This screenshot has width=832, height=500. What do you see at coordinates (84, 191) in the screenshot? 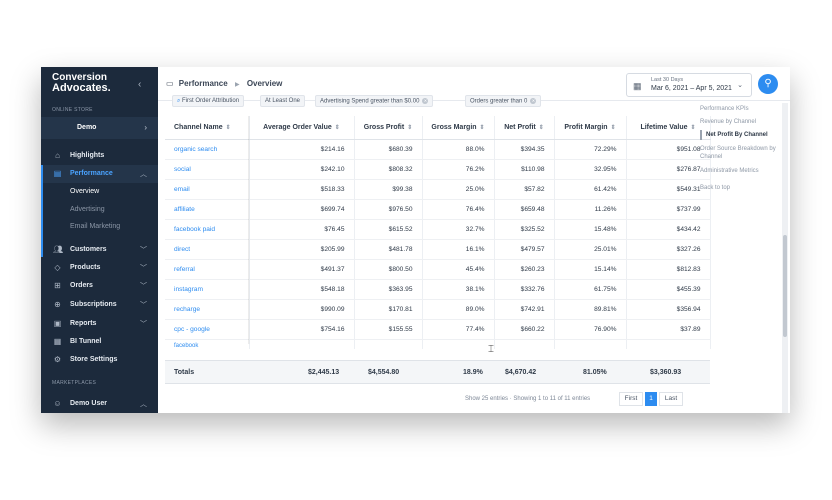
I see `sidebar-subitem-overview: Overview` at bounding box center [84, 191].